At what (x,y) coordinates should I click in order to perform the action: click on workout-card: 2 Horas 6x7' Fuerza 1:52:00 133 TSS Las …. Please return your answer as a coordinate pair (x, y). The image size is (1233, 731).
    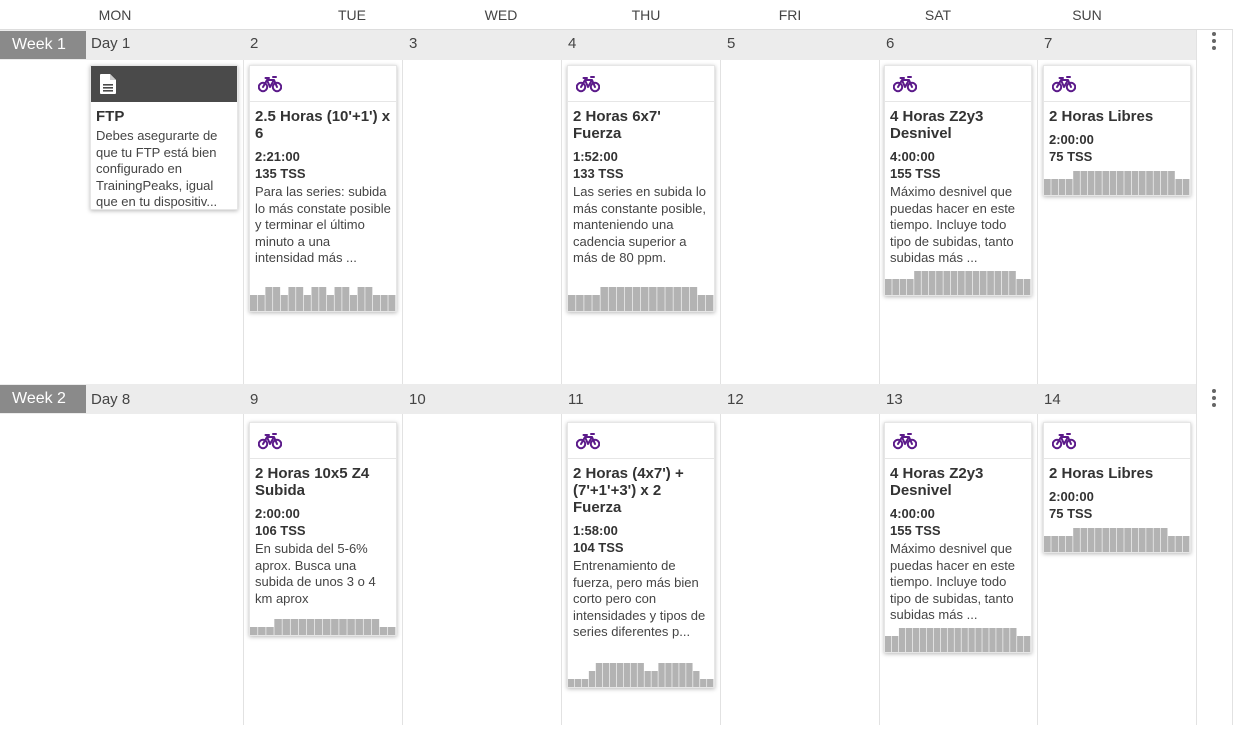
    Looking at the image, I should click on (641, 188).